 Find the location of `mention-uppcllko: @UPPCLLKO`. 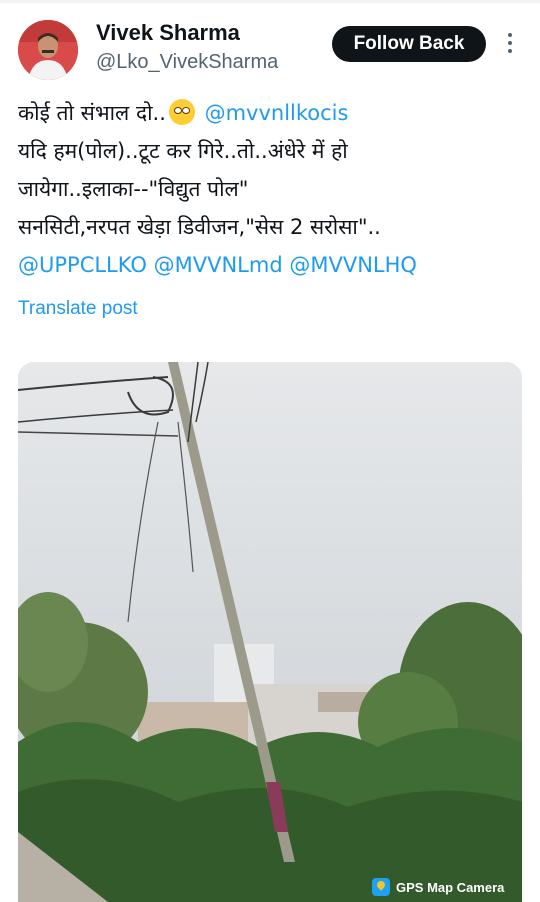

mention-uppcllko: @UPPCLLKO is located at coordinates (82, 265).